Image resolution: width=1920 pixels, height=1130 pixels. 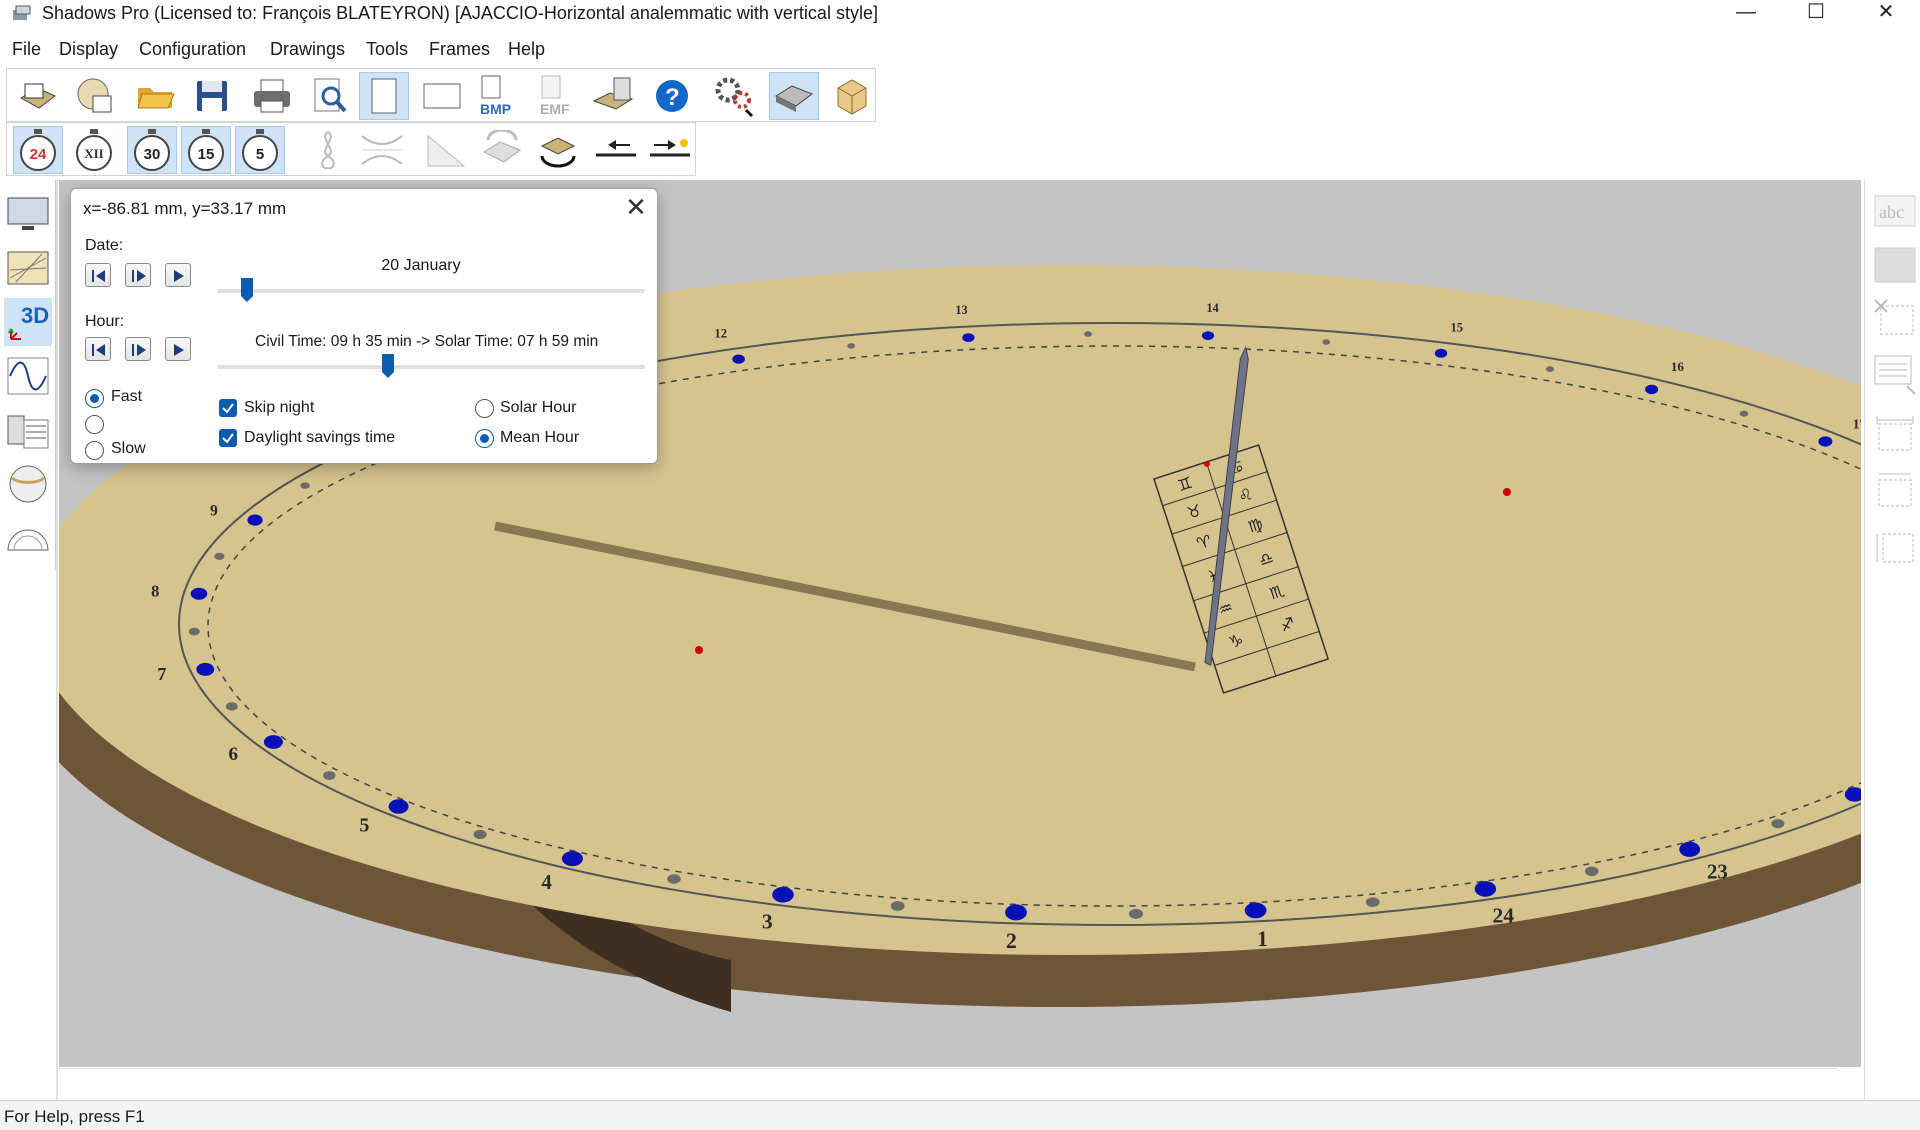 I want to click on hour-label: 1, so click(x=1262, y=939).